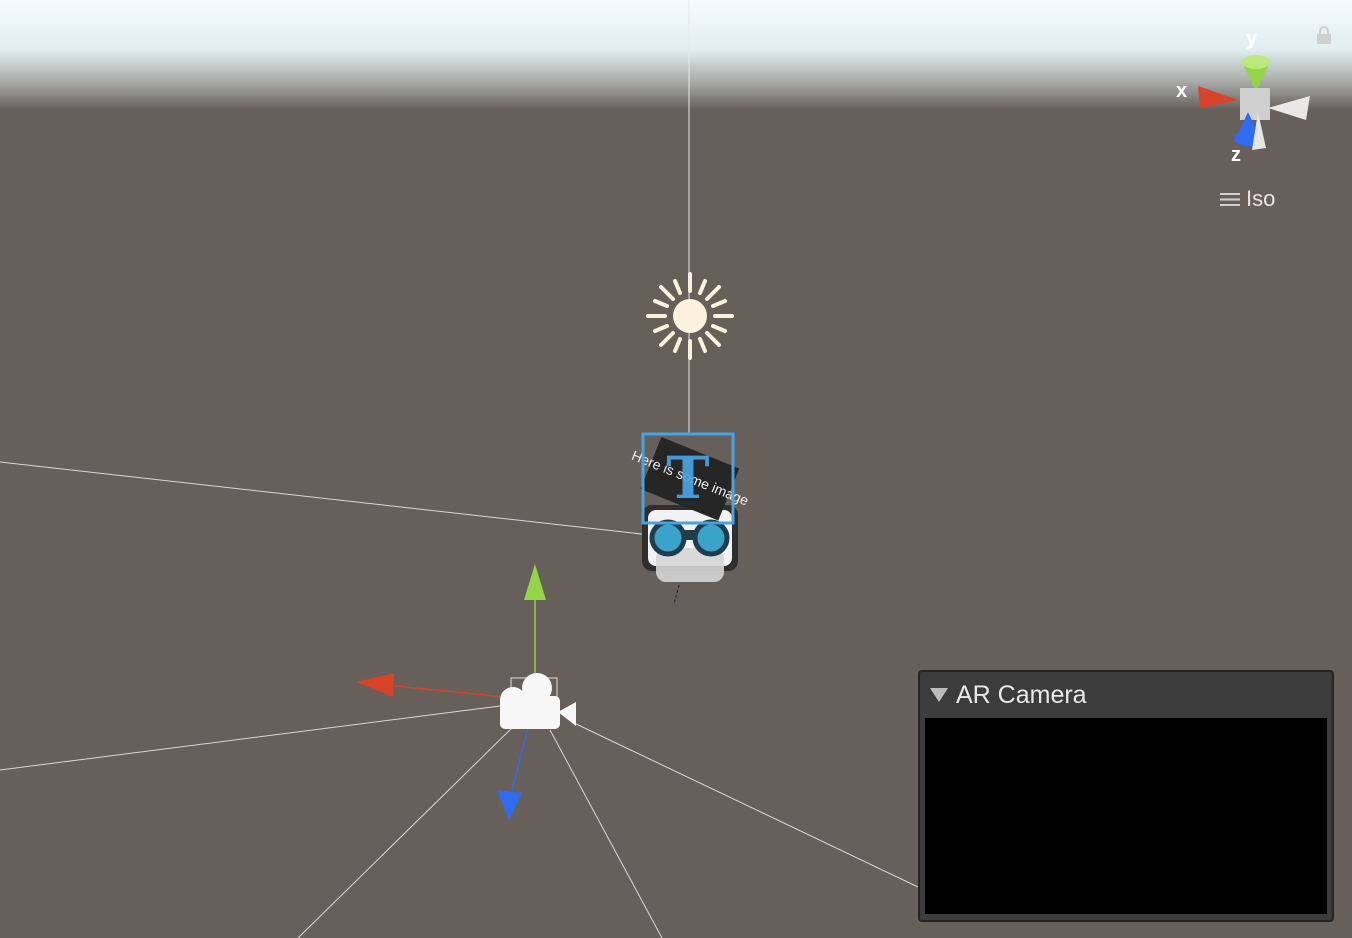 This screenshot has height=938, width=1352. I want to click on camera-preview-view, so click(1126, 816).